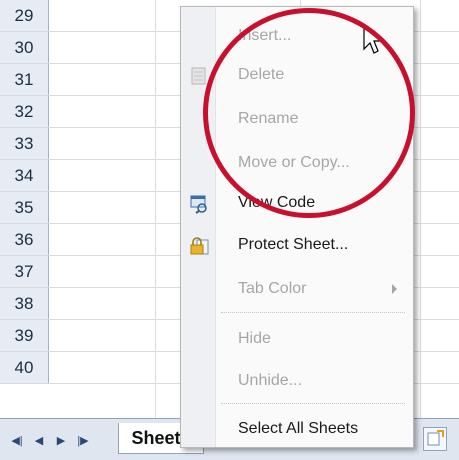 The height and width of the screenshot is (460, 459). I want to click on row-header: 32, so click(24, 111).